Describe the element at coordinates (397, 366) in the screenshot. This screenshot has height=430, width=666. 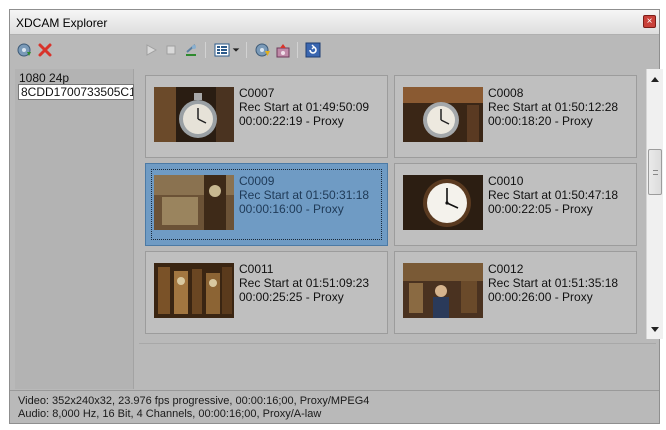
I see `clip-detail-pane` at that location.